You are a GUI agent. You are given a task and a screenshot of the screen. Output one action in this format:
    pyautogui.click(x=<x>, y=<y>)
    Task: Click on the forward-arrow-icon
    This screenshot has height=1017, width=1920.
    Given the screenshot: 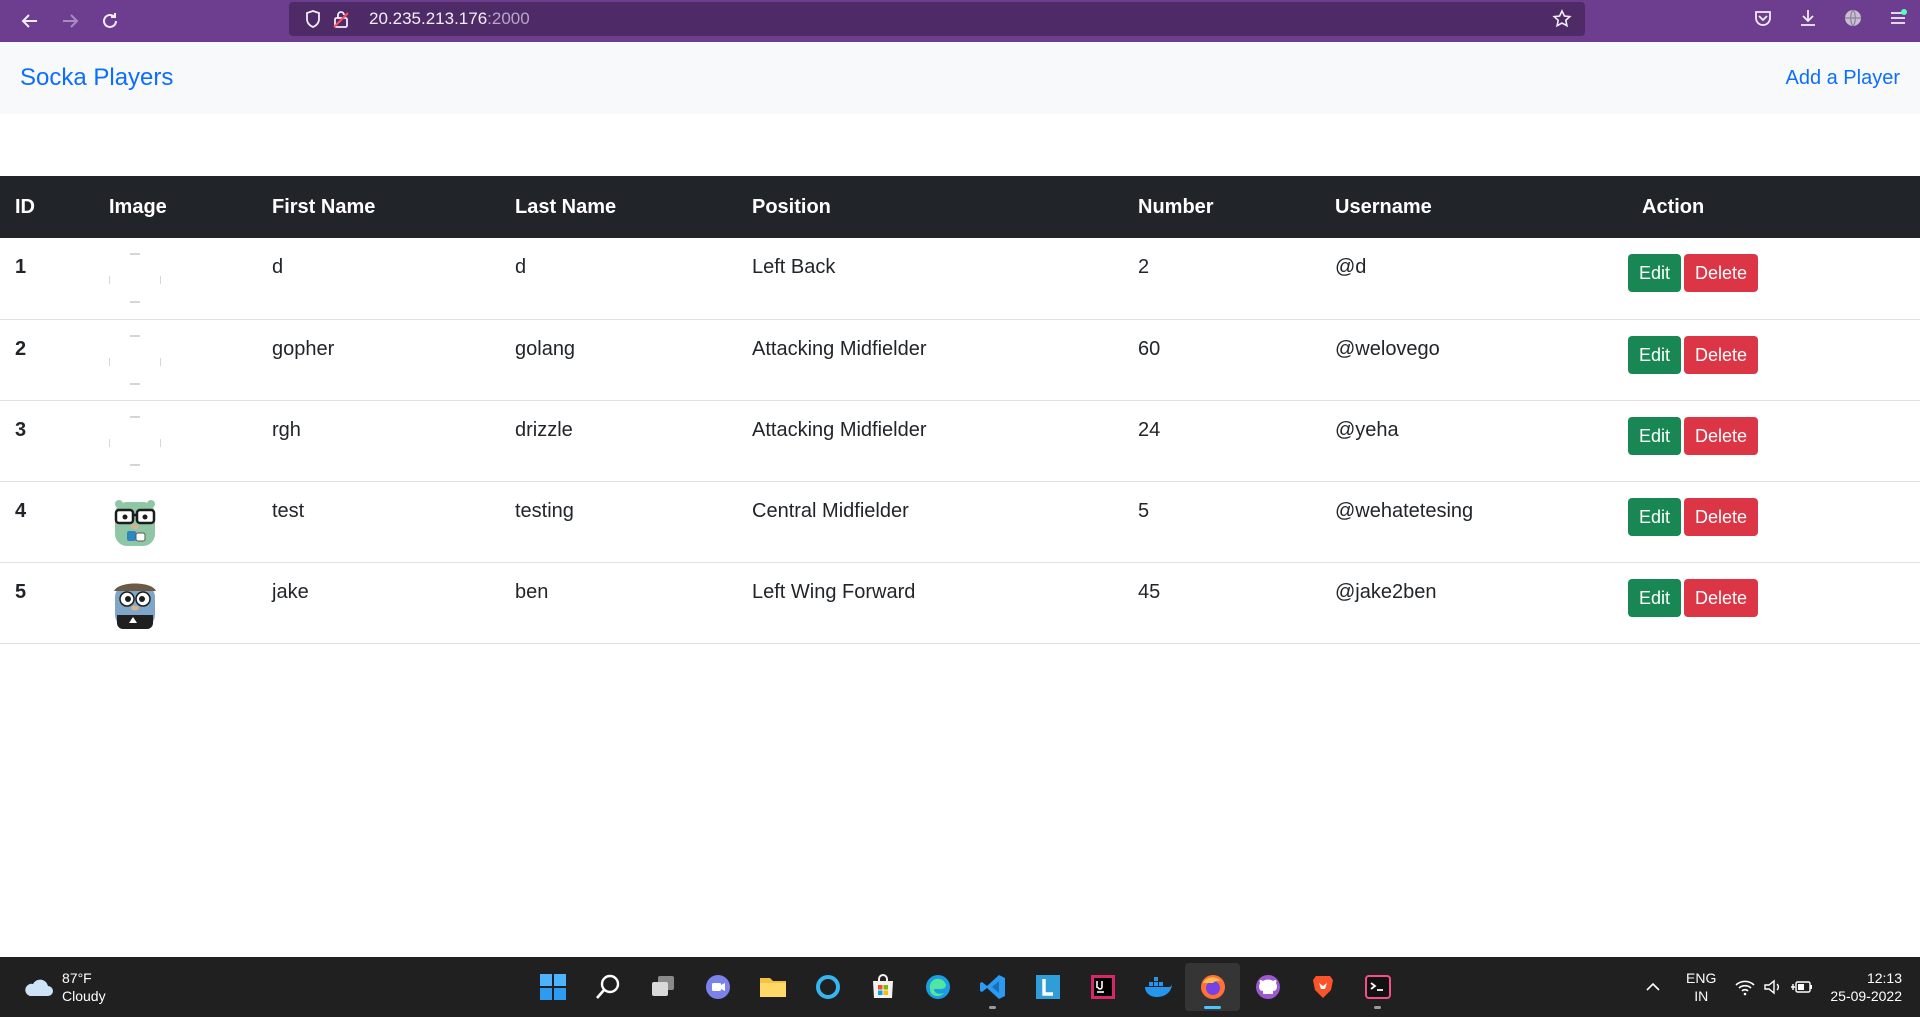 What is the action you would take?
    pyautogui.click(x=70, y=21)
    